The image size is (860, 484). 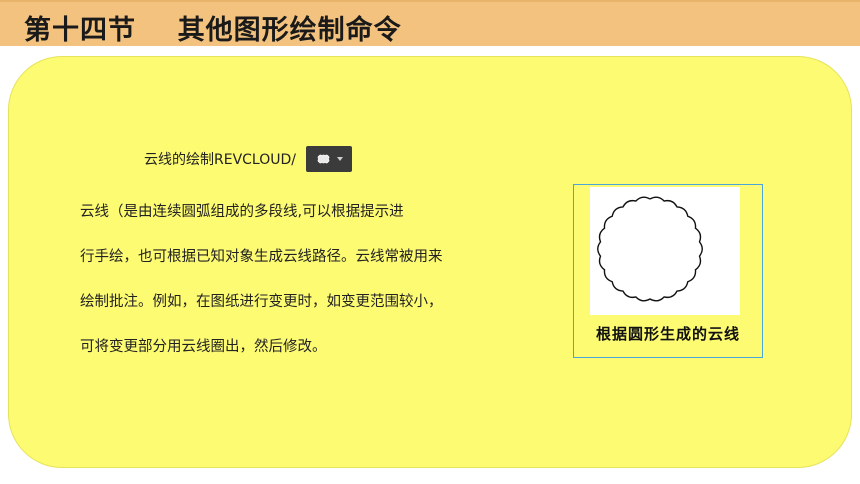 What do you see at coordinates (203, 347) in the screenshot?
I see `paragraph-line: 可将变更部分用云线圈出，然后修改。` at bounding box center [203, 347].